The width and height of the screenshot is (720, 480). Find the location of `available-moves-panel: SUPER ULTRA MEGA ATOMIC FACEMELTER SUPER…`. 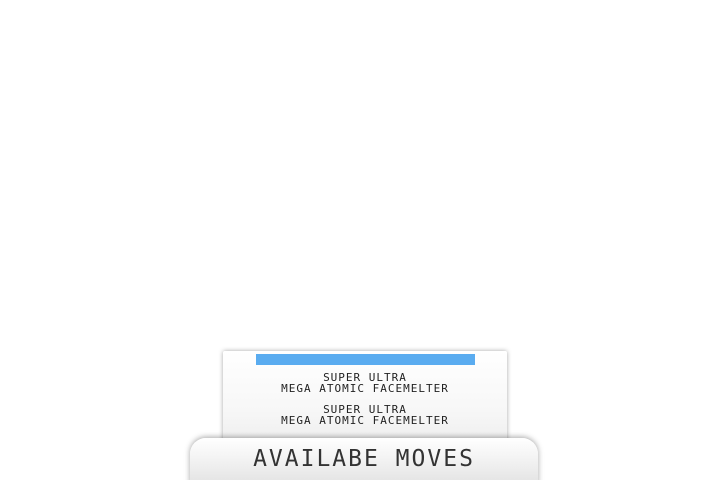

available-moves-panel: SUPER ULTRA MEGA ATOMIC FACEMELTER SUPER… is located at coordinates (365, 401).